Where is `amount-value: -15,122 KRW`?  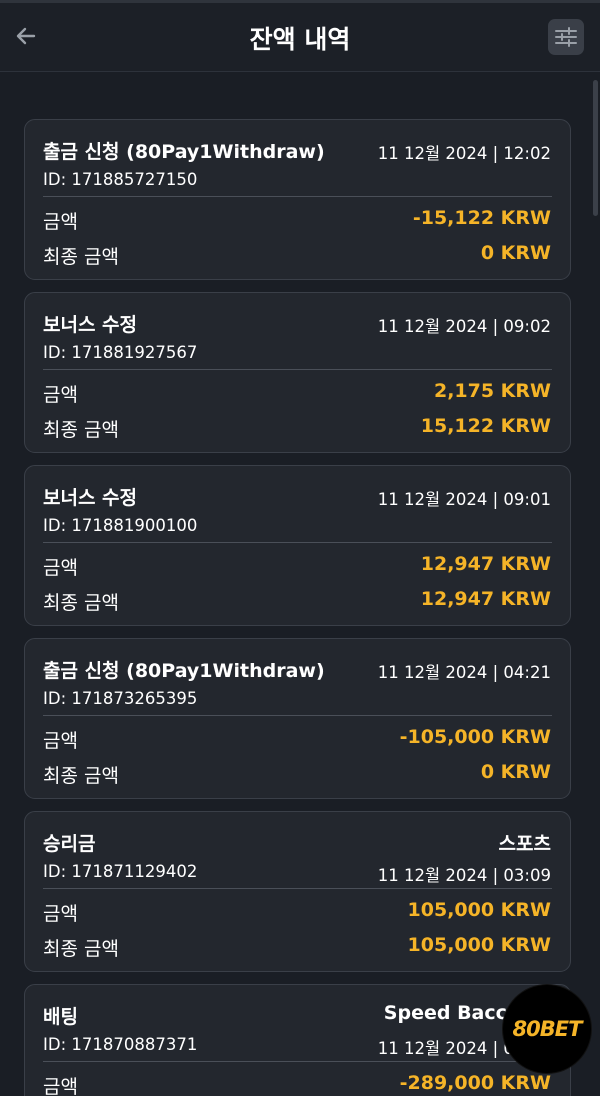
amount-value: -15,122 KRW is located at coordinates (481, 218).